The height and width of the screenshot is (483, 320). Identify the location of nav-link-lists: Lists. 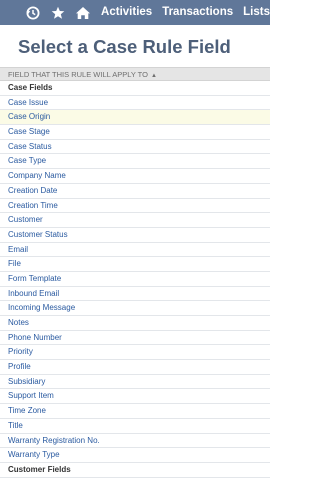
(256, 12).